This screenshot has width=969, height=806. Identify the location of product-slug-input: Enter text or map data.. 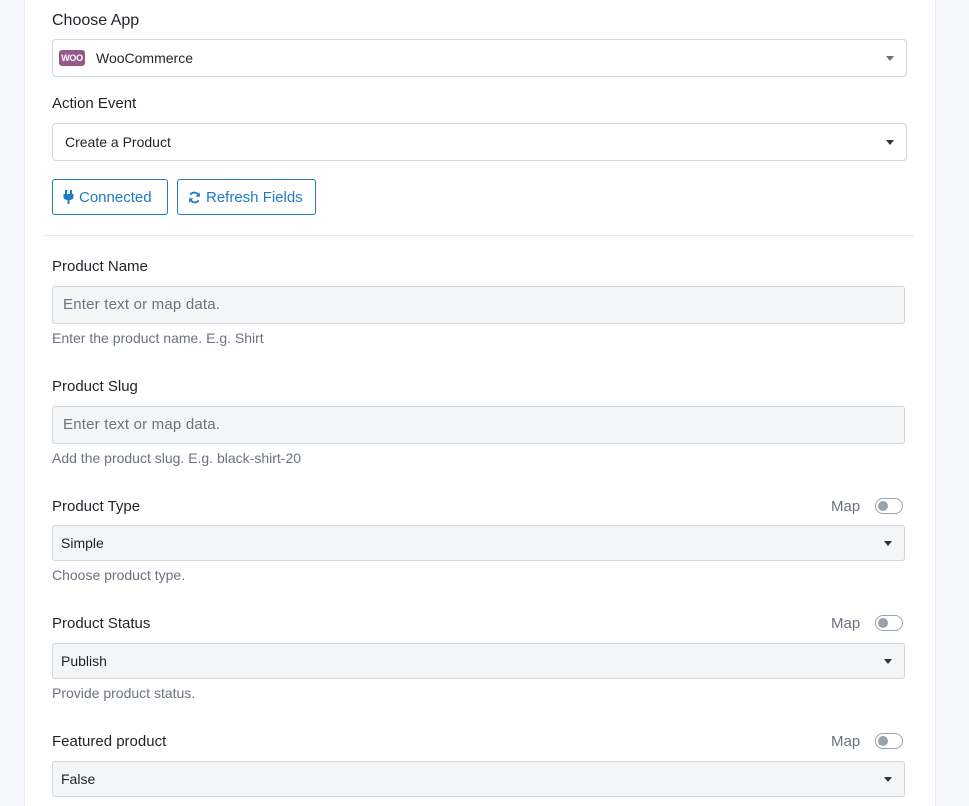
(478, 425).